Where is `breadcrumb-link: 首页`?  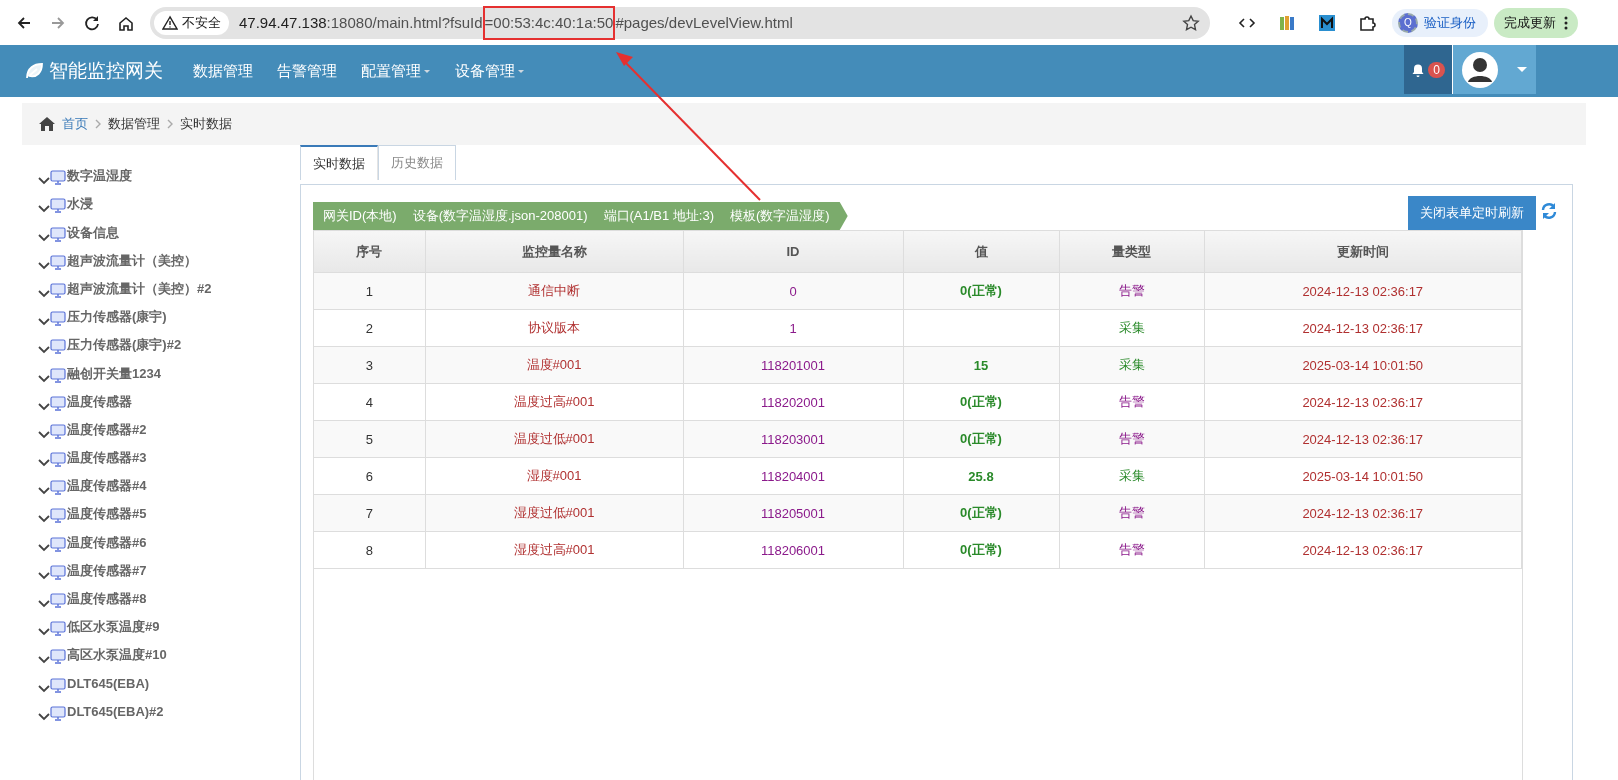 breadcrumb-link: 首页 is located at coordinates (75, 124).